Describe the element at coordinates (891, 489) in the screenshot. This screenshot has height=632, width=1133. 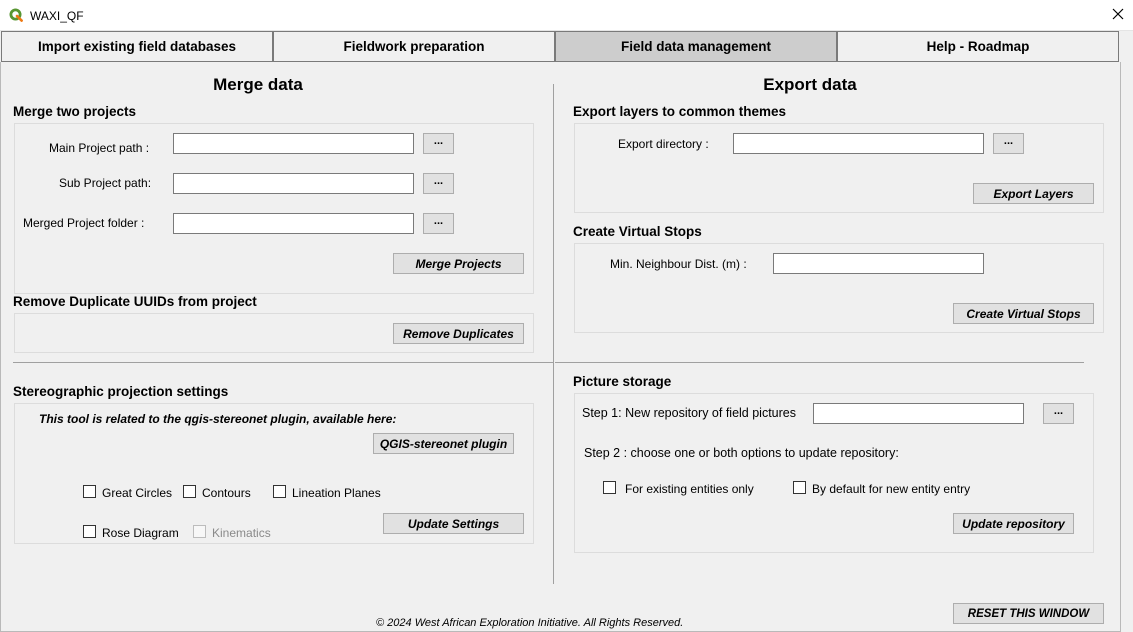
I see `default-new-entity-label: By default for new entity entry` at that location.